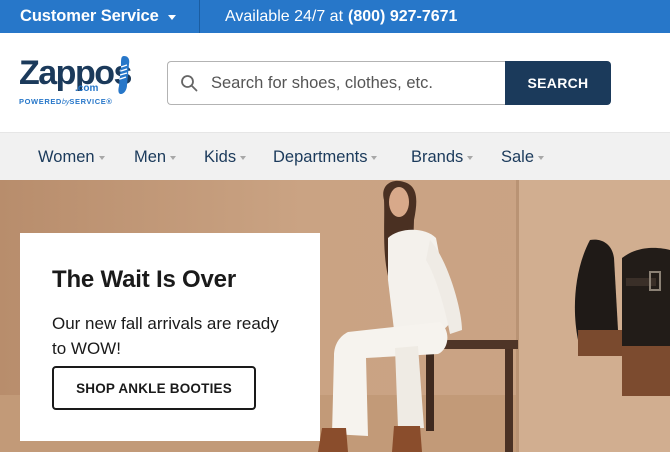 The width and height of the screenshot is (670, 452). What do you see at coordinates (40, 101) in the screenshot?
I see `tagline-powered: POWERED` at bounding box center [40, 101].